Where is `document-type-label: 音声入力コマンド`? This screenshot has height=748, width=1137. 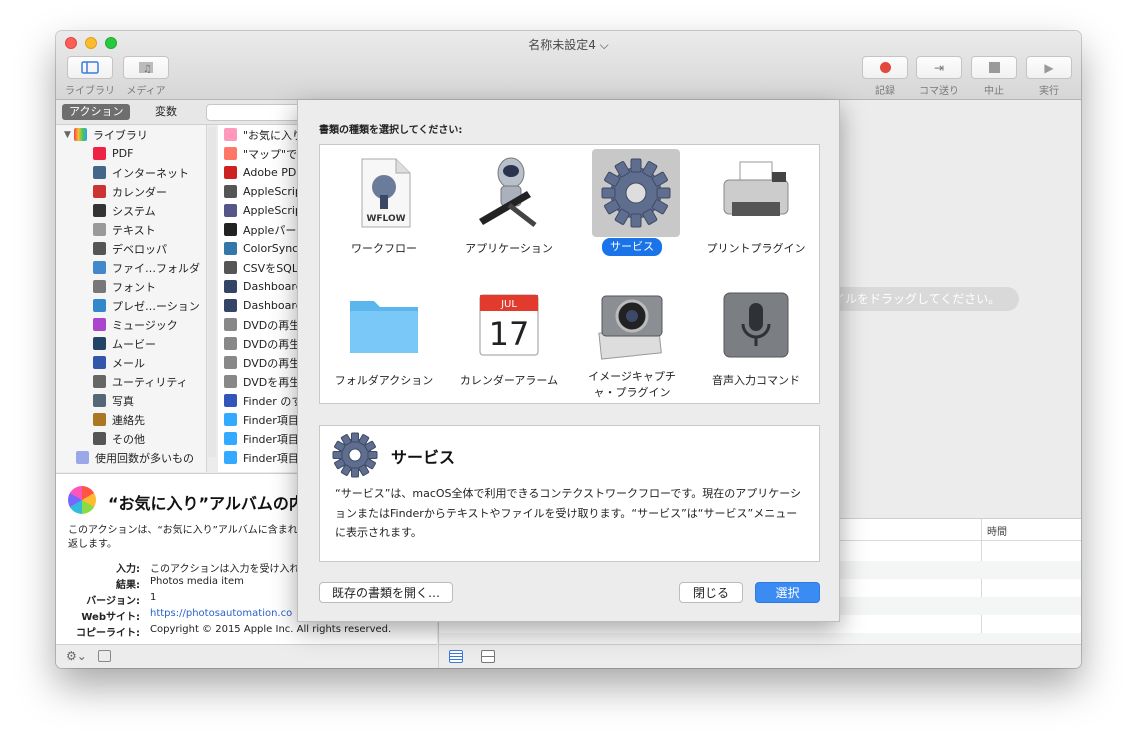
document-type-label: 音声入力コマンド is located at coordinates (756, 380).